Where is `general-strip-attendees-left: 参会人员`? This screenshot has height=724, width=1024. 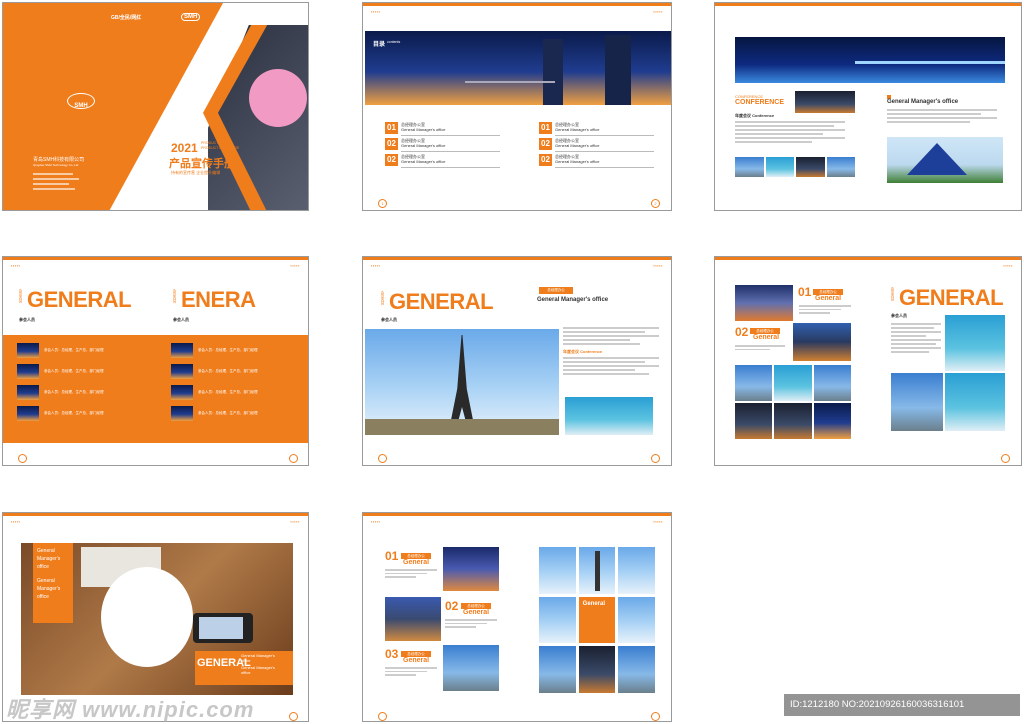
general-strip-attendees-left: 参会人员 is located at coordinates (27, 319).